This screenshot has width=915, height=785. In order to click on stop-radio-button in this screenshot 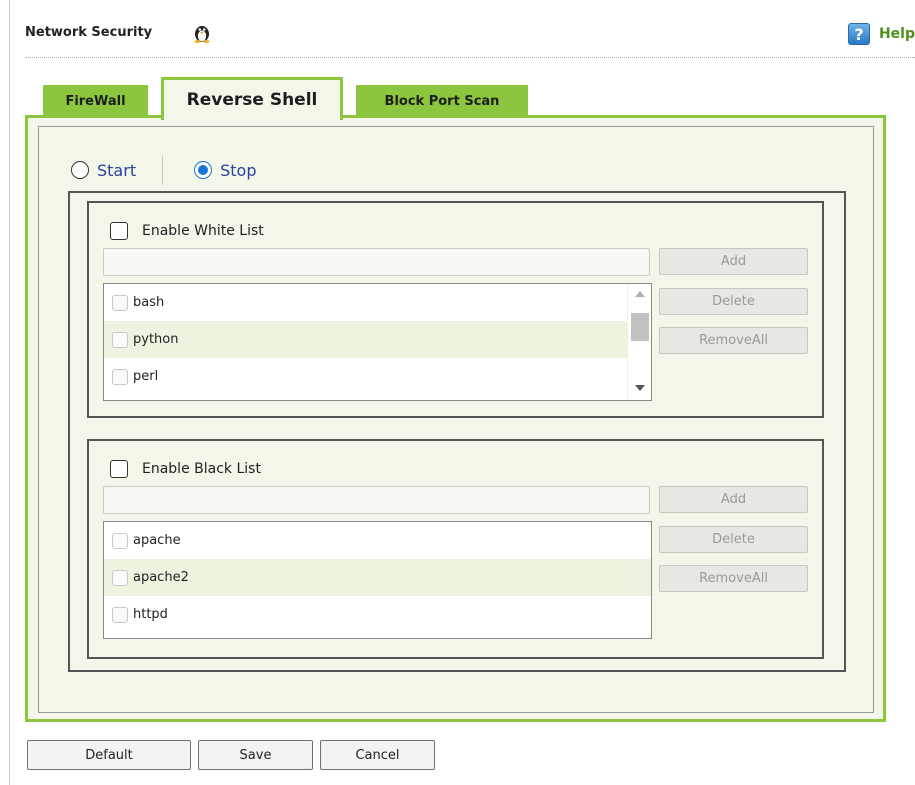, I will do `click(203, 170)`.